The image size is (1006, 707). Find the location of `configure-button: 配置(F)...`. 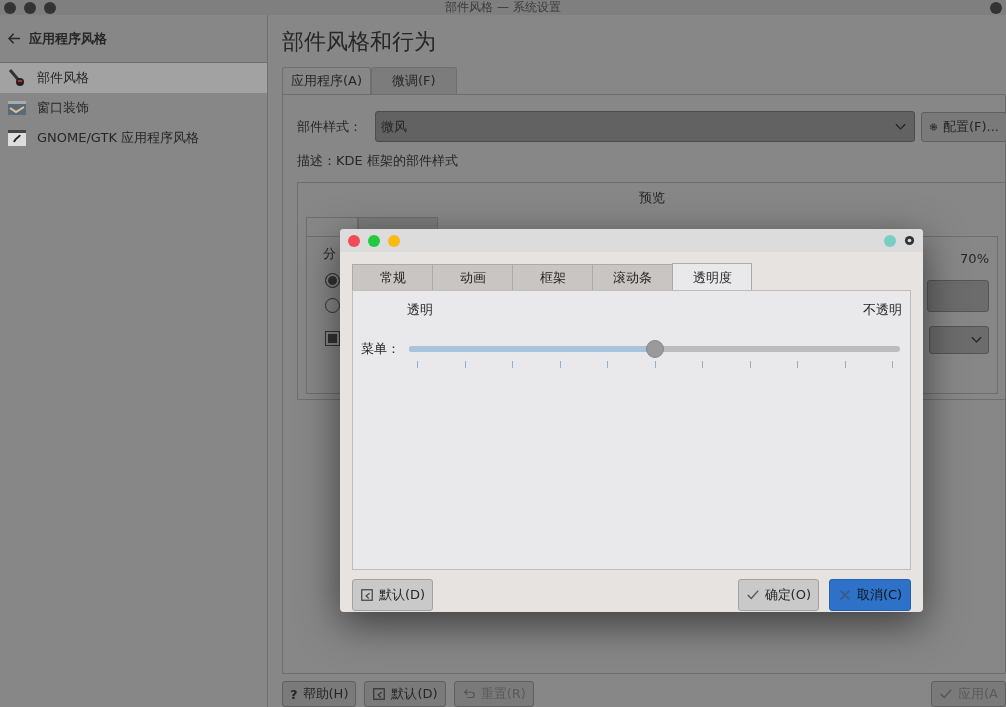

configure-button: 配置(F)... is located at coordinates (963, 126).